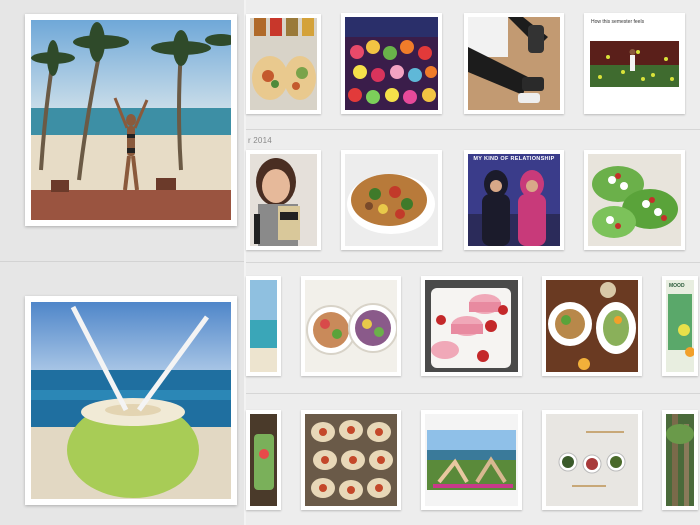 This screenshot has width=700, height=525. I want to click on photo-tile-cups, so click(592, 460).